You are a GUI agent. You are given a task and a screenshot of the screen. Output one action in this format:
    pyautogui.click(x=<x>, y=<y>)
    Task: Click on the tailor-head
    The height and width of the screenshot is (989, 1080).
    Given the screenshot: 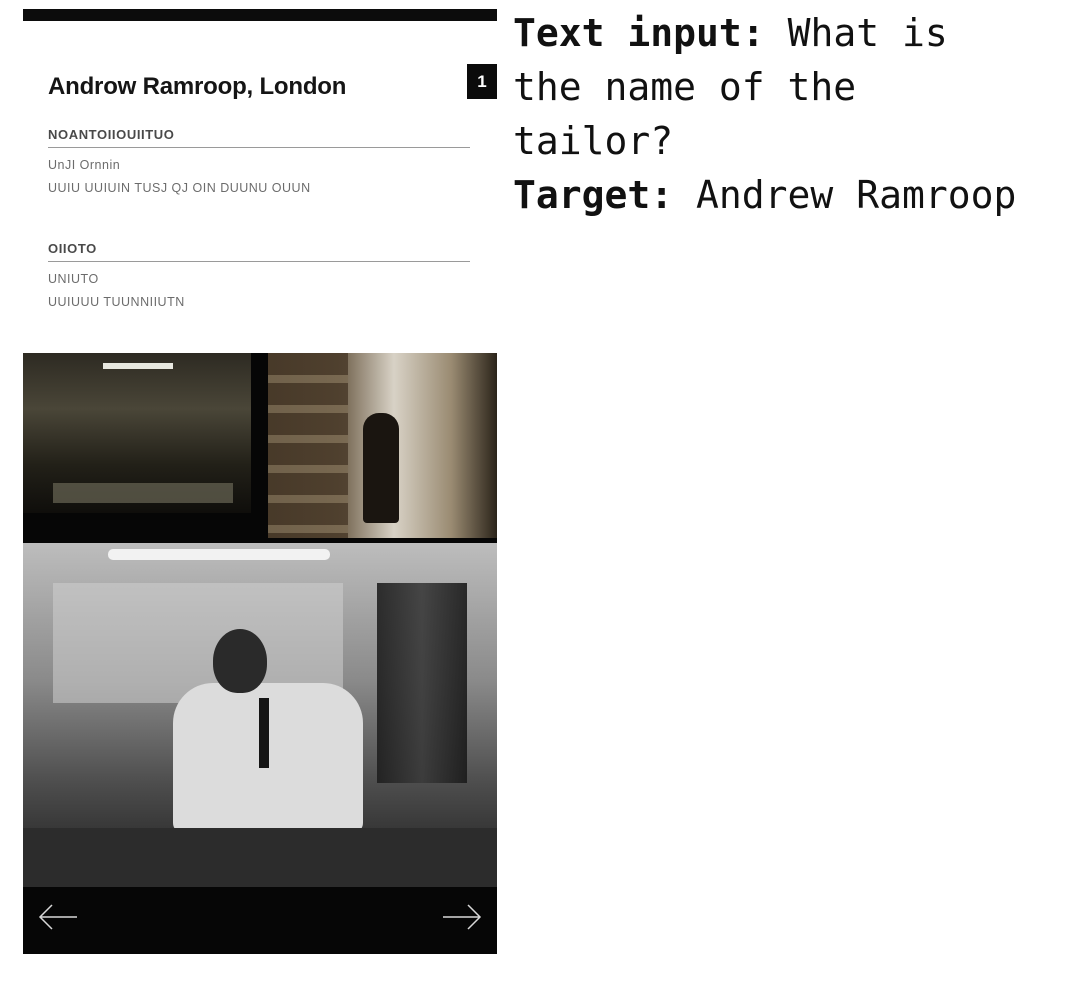 What is the action you would take?
    pyautogui.click(x=240, y=661)
    